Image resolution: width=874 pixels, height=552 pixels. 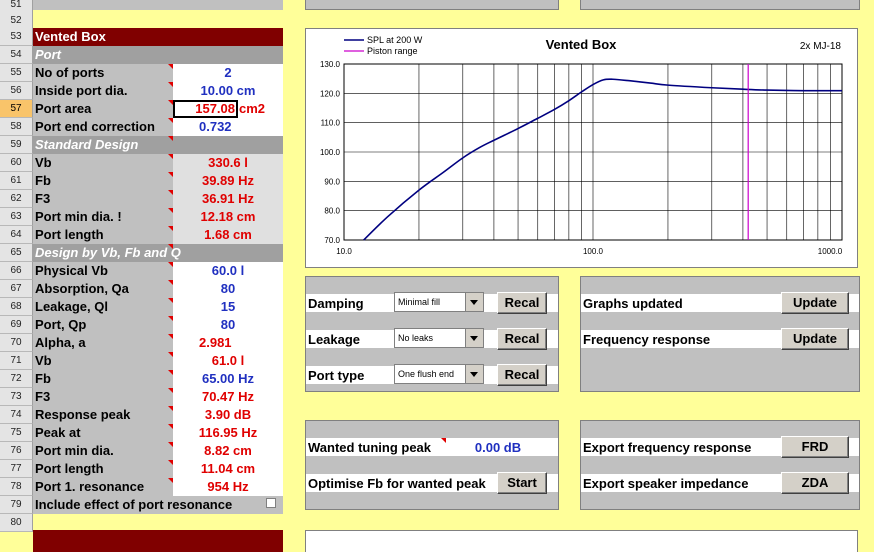 I want to click on row-header: 79, so click(x=16, y=505).